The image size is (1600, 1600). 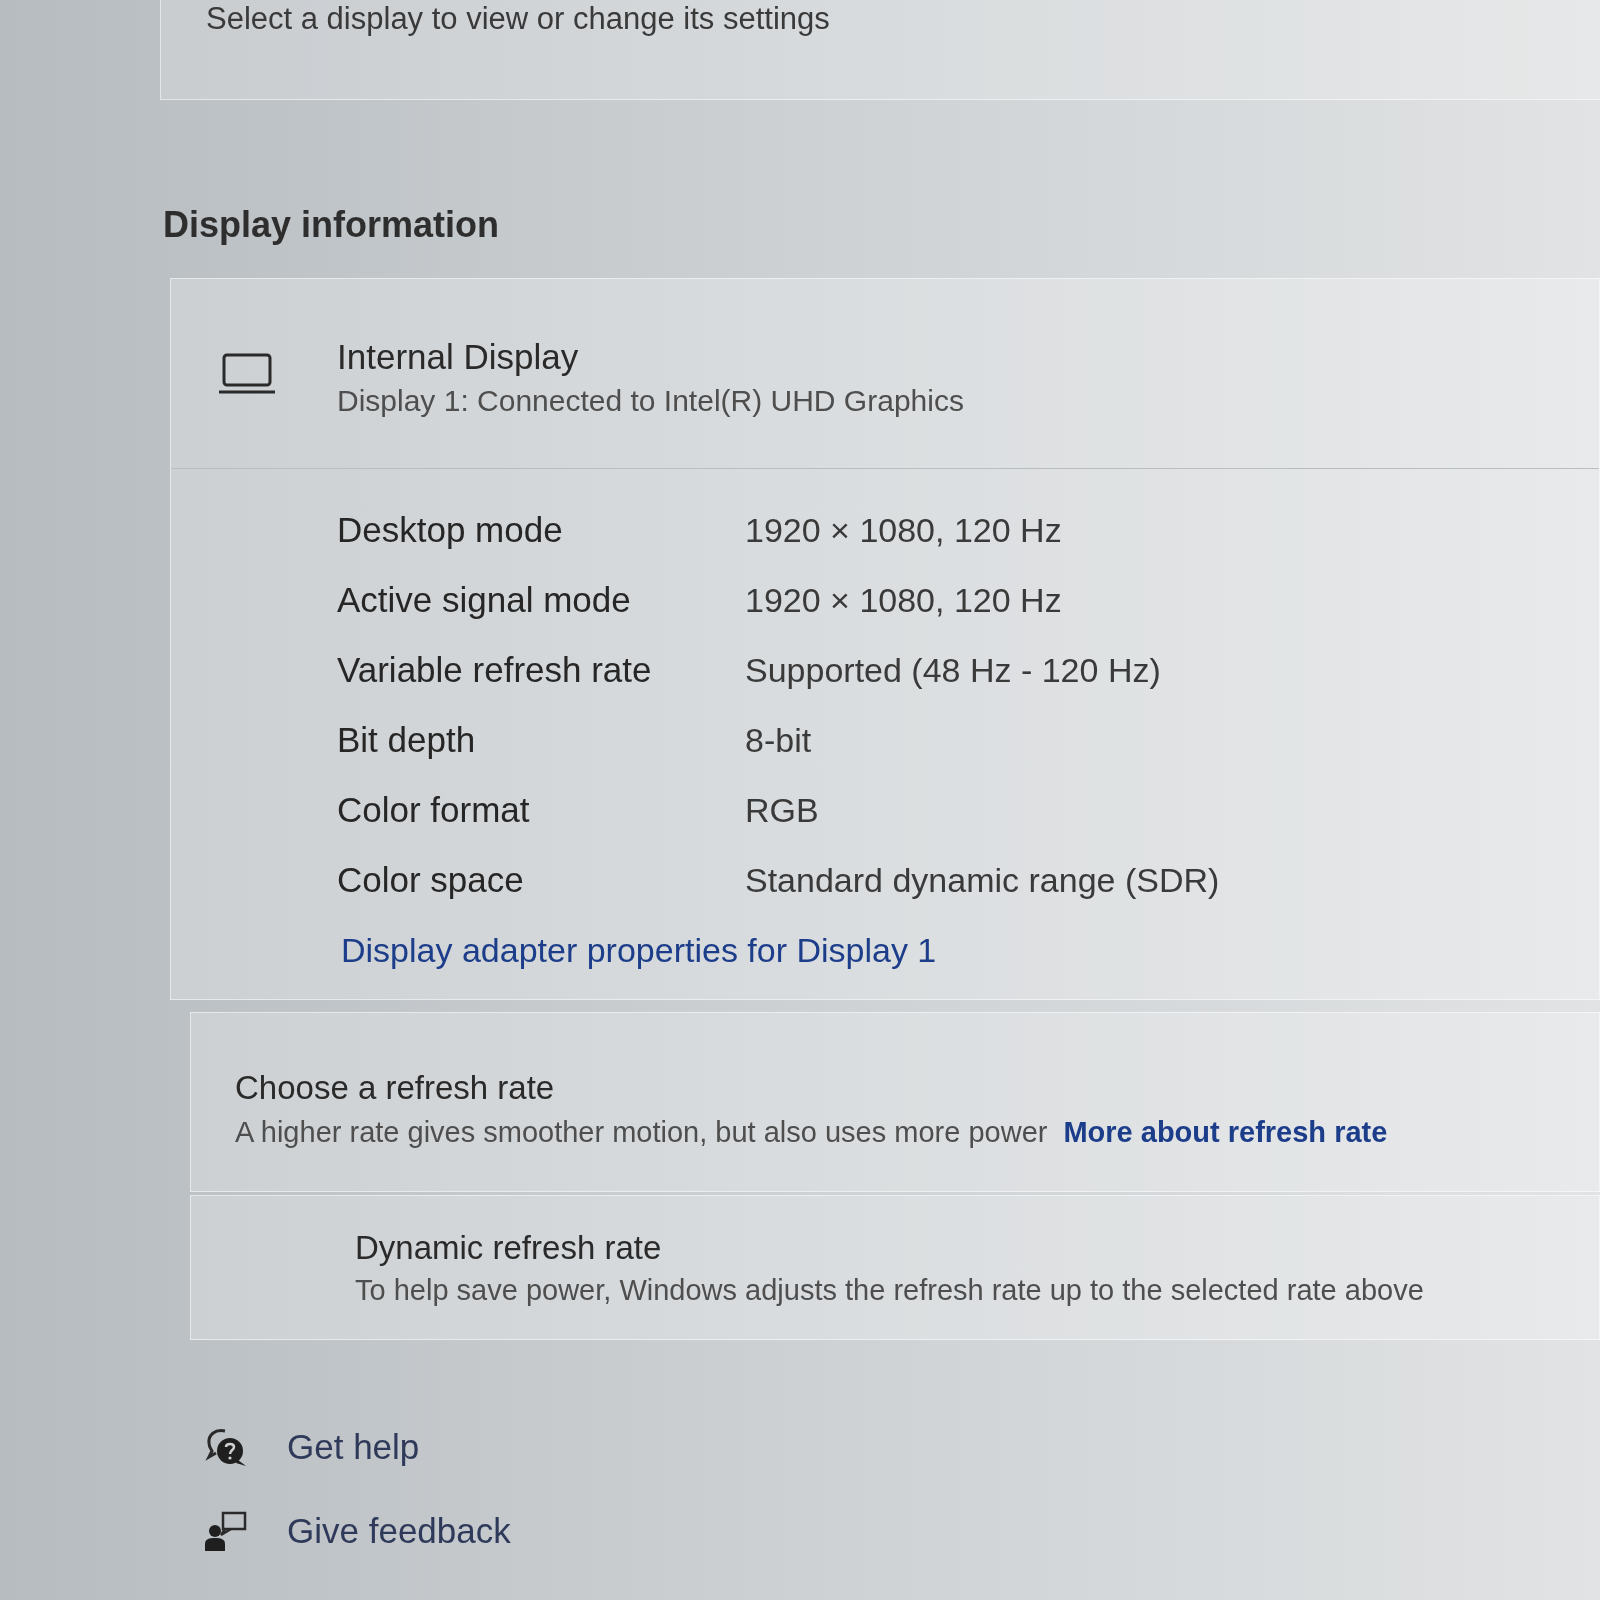 What do you see at coordinates (406, 740) in the screenshot?
I see `property-label: Bit depth` at bounding box center [406, 740].